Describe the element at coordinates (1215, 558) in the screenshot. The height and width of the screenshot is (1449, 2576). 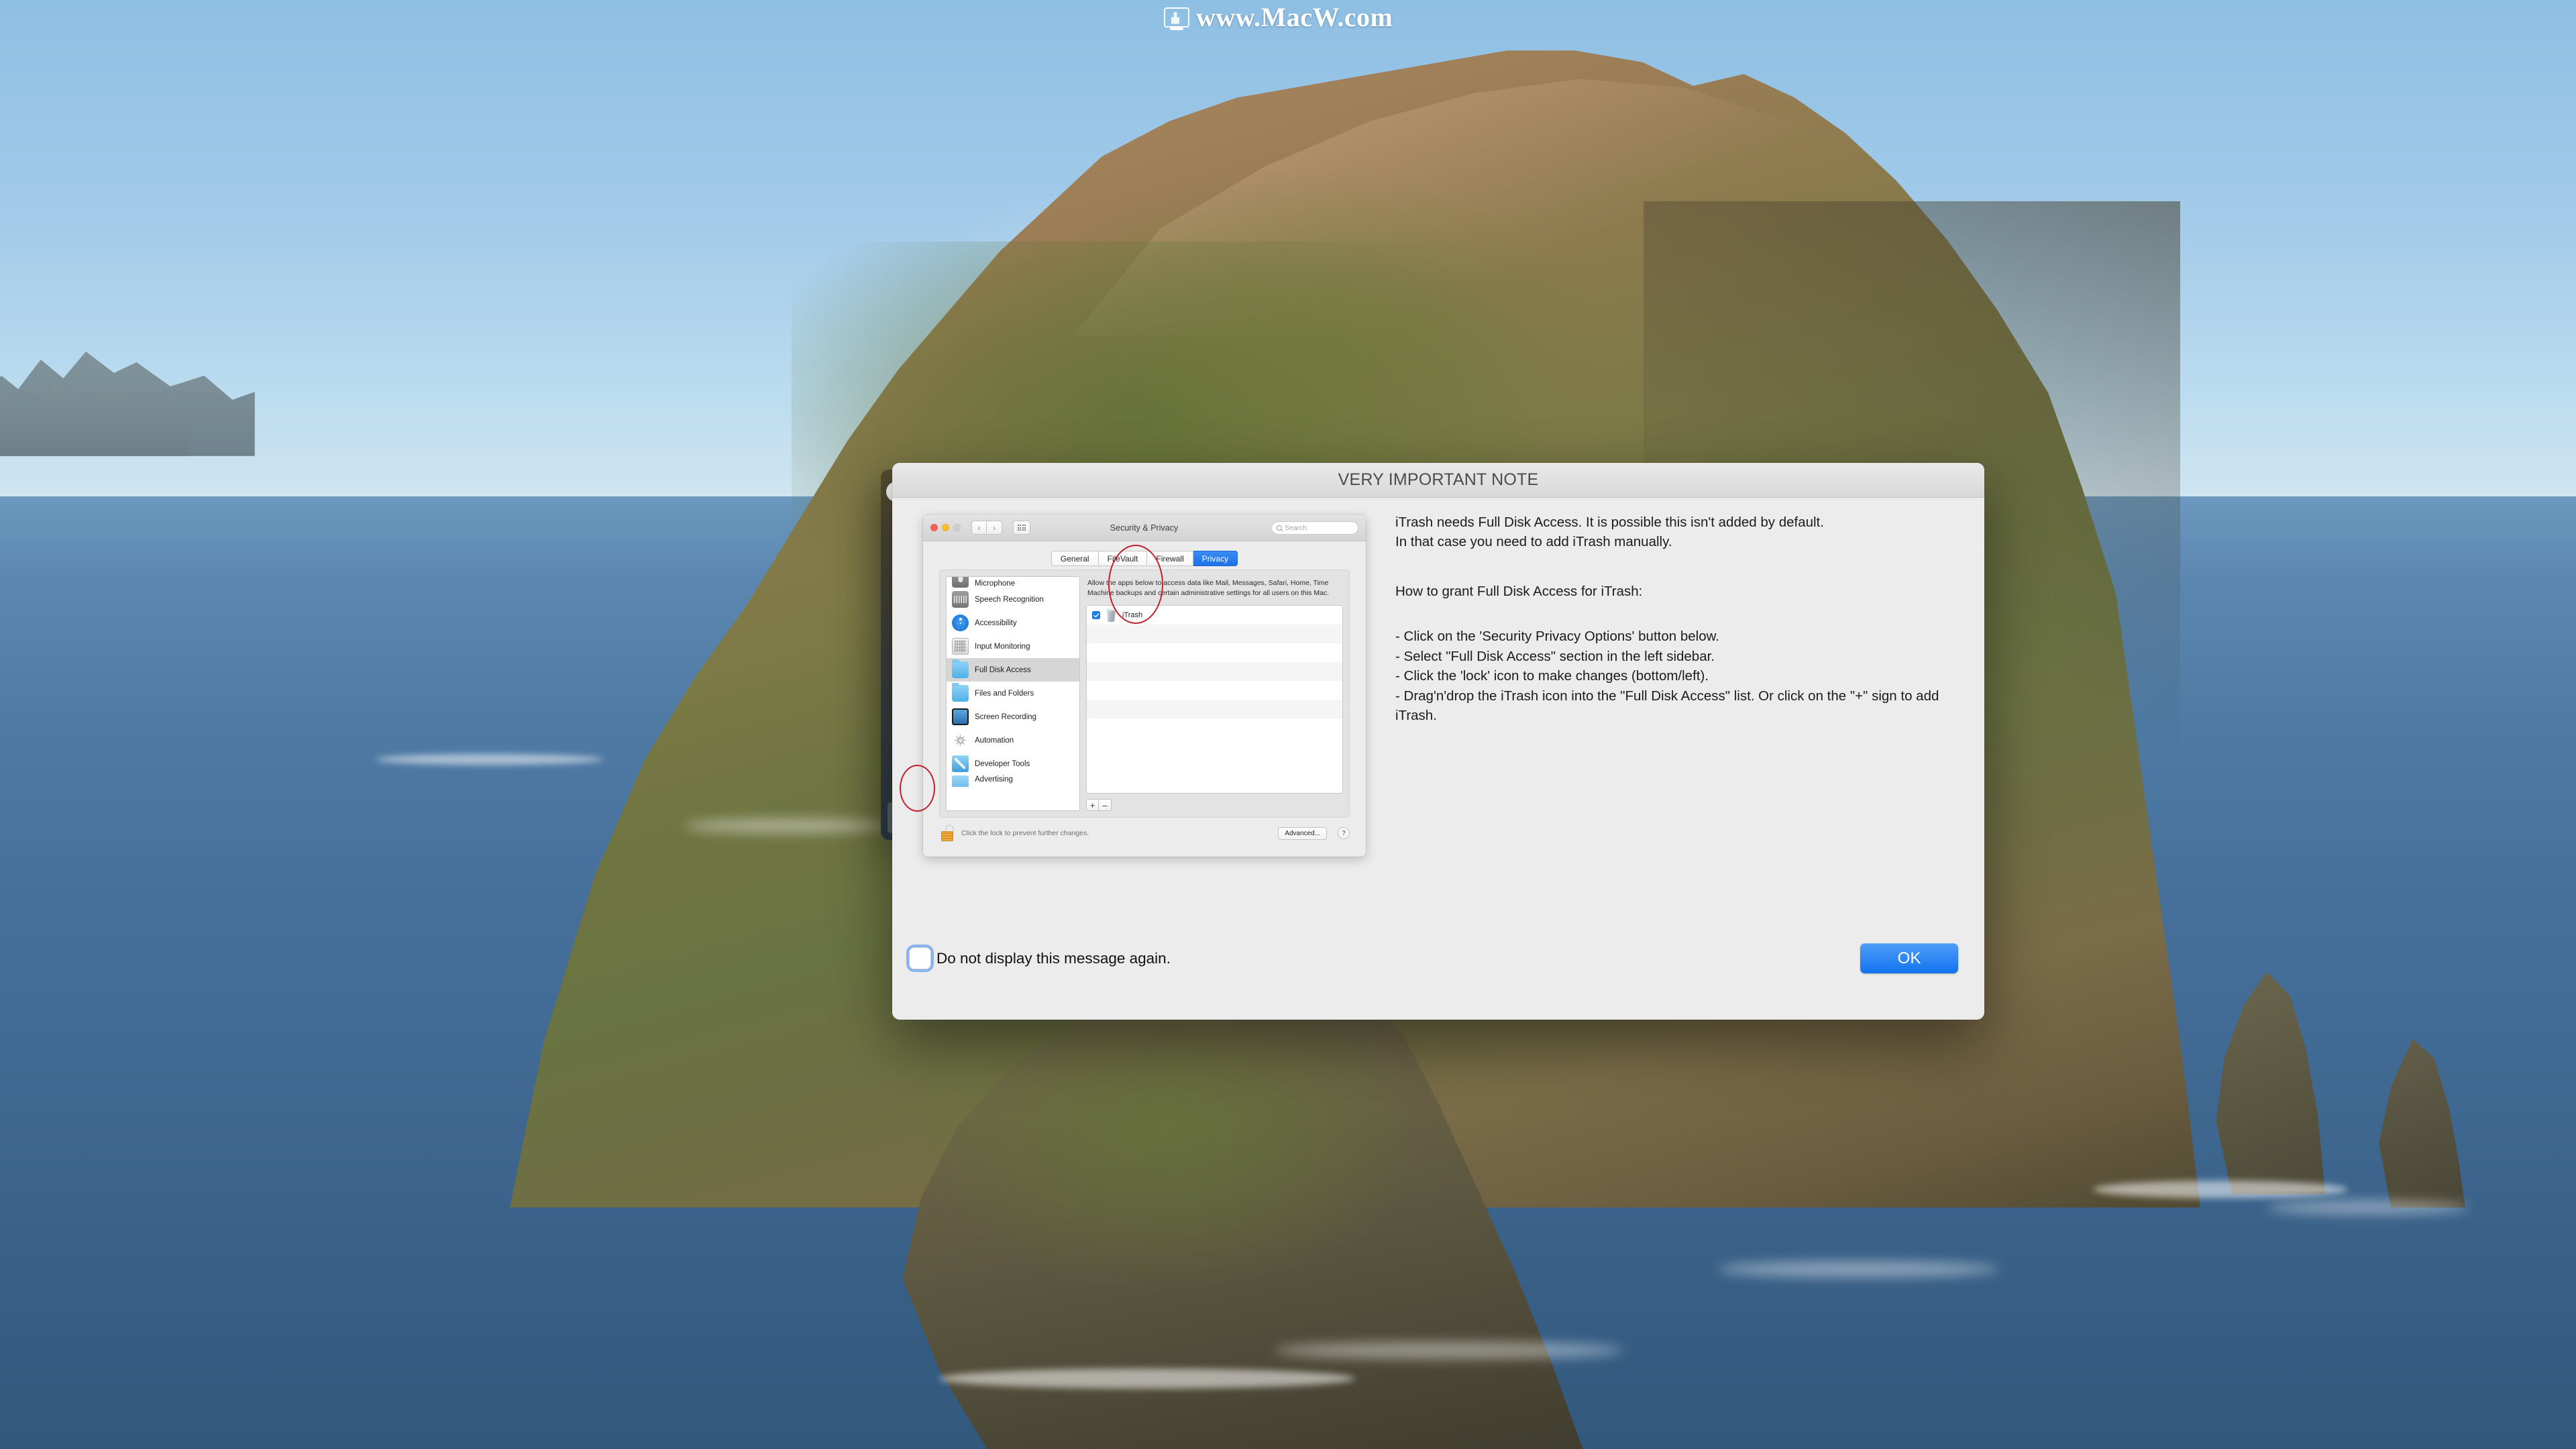
I see `tab-privacy: Privacy` at that location.